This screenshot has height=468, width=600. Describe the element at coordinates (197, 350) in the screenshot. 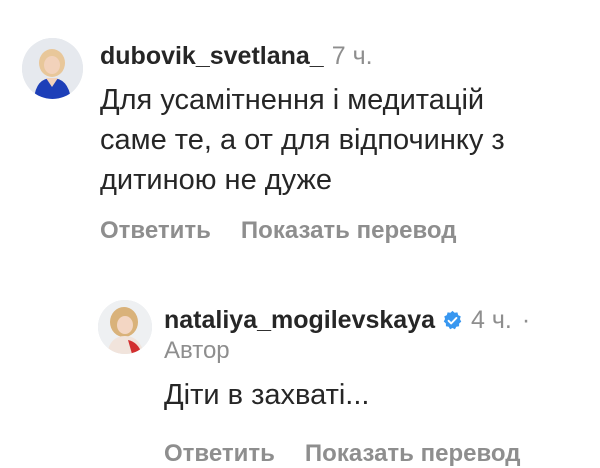

I see `author-label: Автор` at that location.